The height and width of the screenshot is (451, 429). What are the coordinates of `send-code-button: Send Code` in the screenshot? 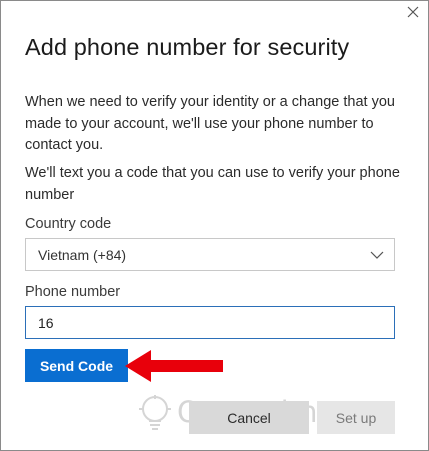 It's located at (76, 365).